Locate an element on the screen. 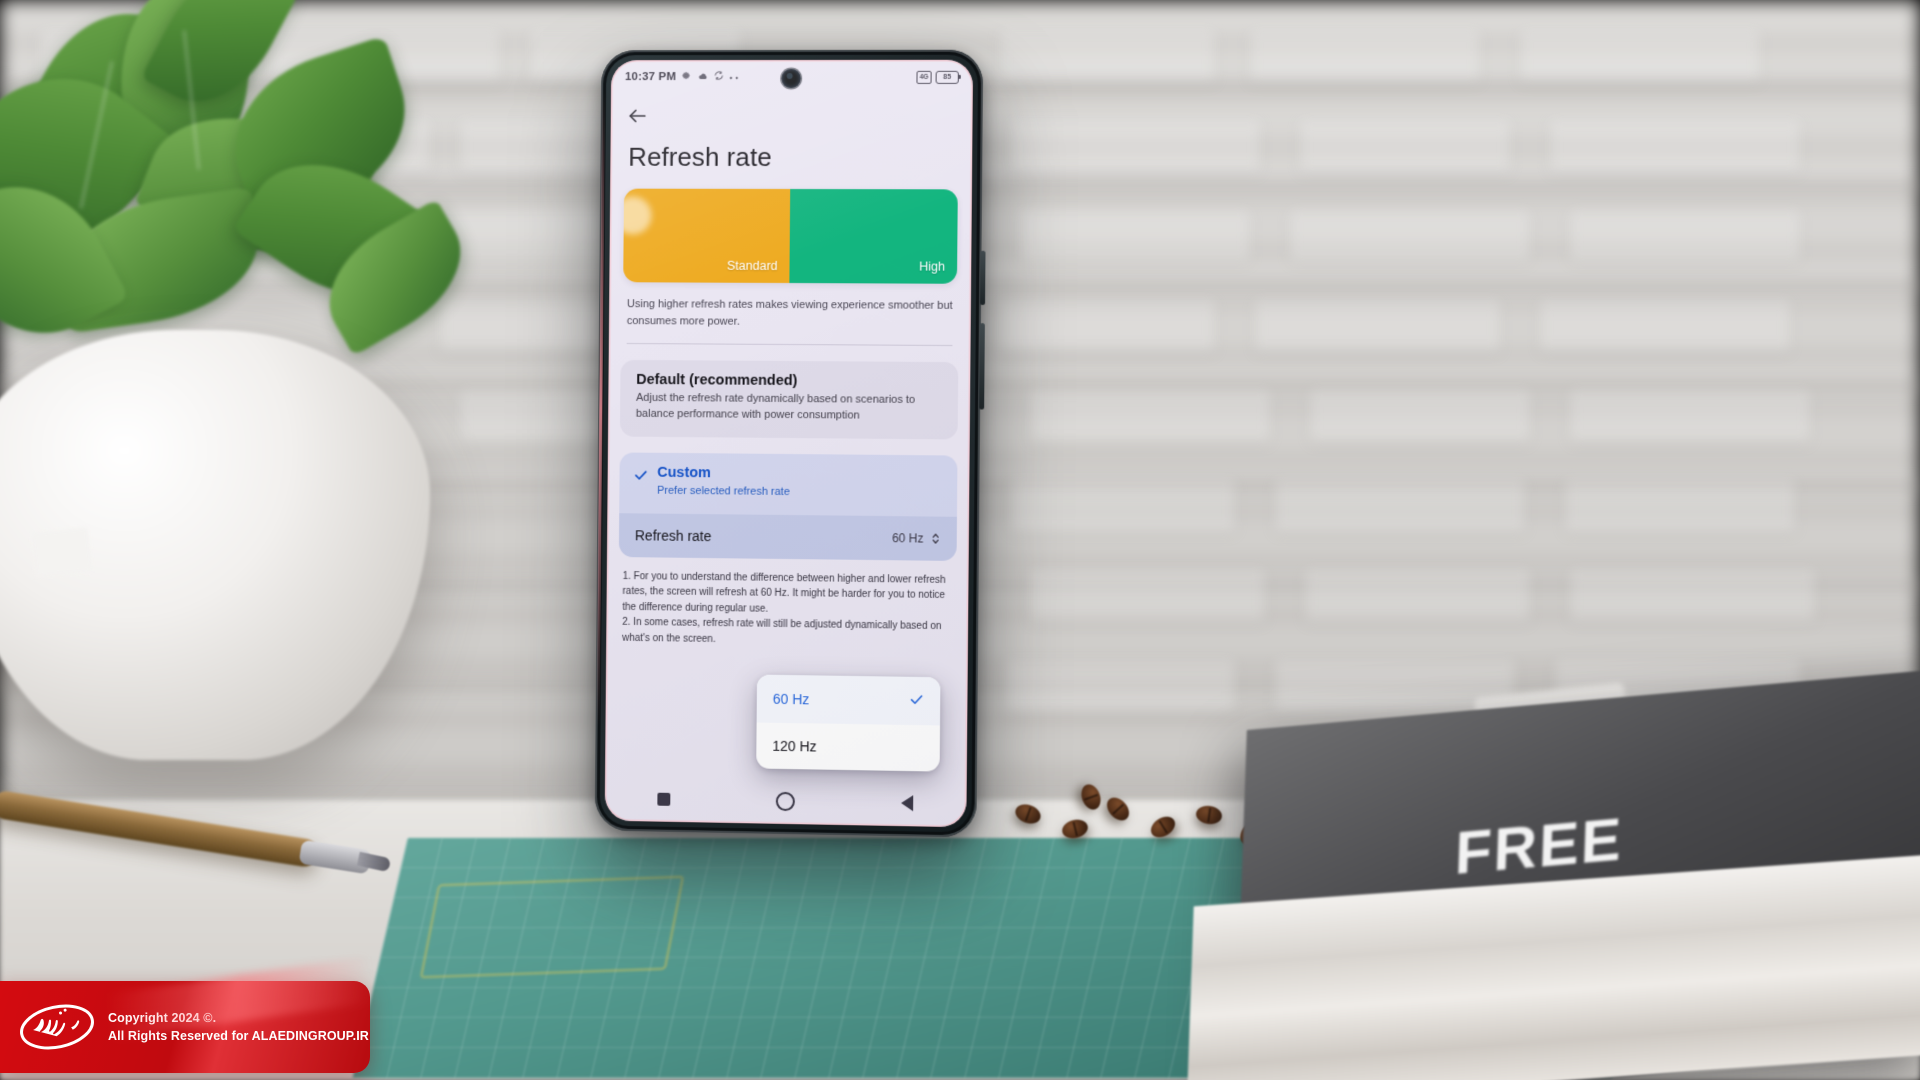 This screenshot has width=1920, height=1080. banner-high-label: High is located at coordinates (932, 266).